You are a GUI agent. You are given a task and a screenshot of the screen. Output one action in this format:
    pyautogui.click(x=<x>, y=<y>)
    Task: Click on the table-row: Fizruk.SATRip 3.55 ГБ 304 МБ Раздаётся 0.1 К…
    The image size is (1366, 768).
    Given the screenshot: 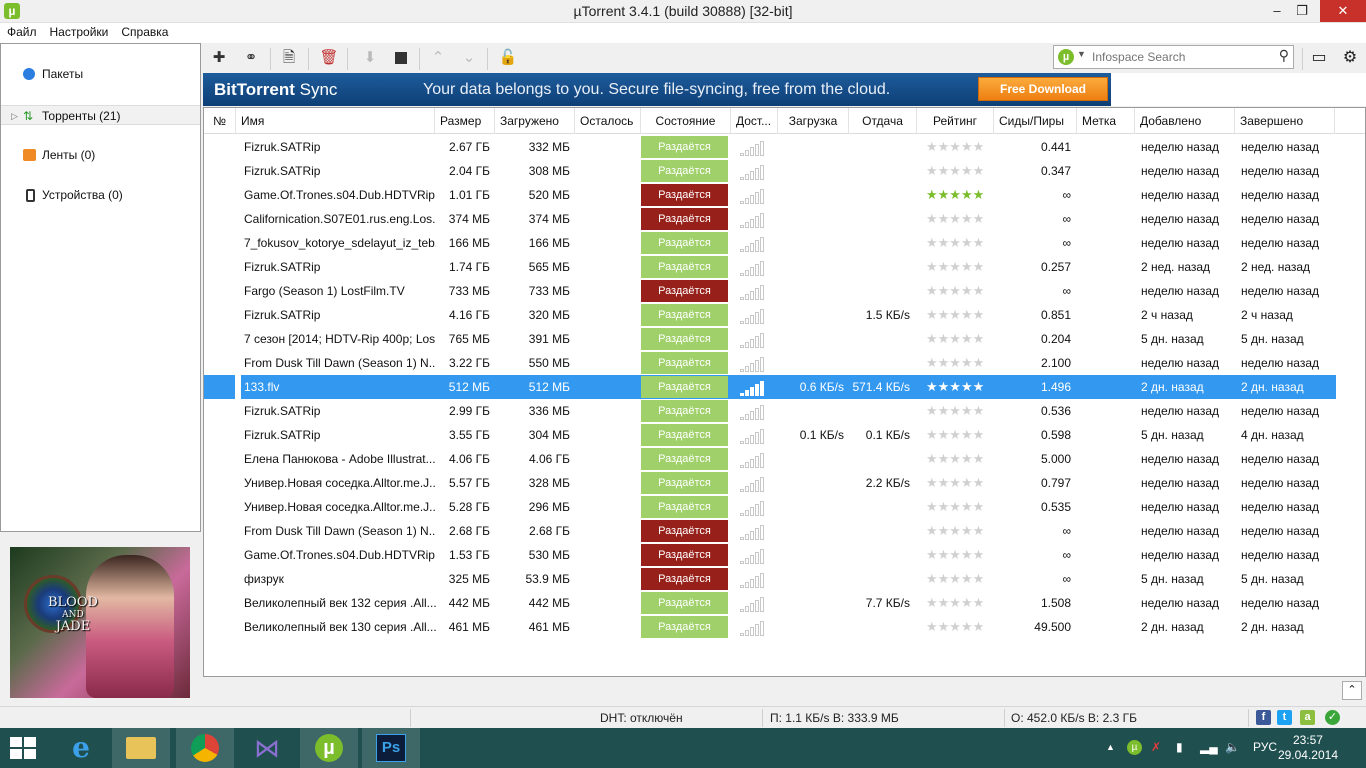 What is the action you would take?
    pyautogui.click(x=784, y=435)
    